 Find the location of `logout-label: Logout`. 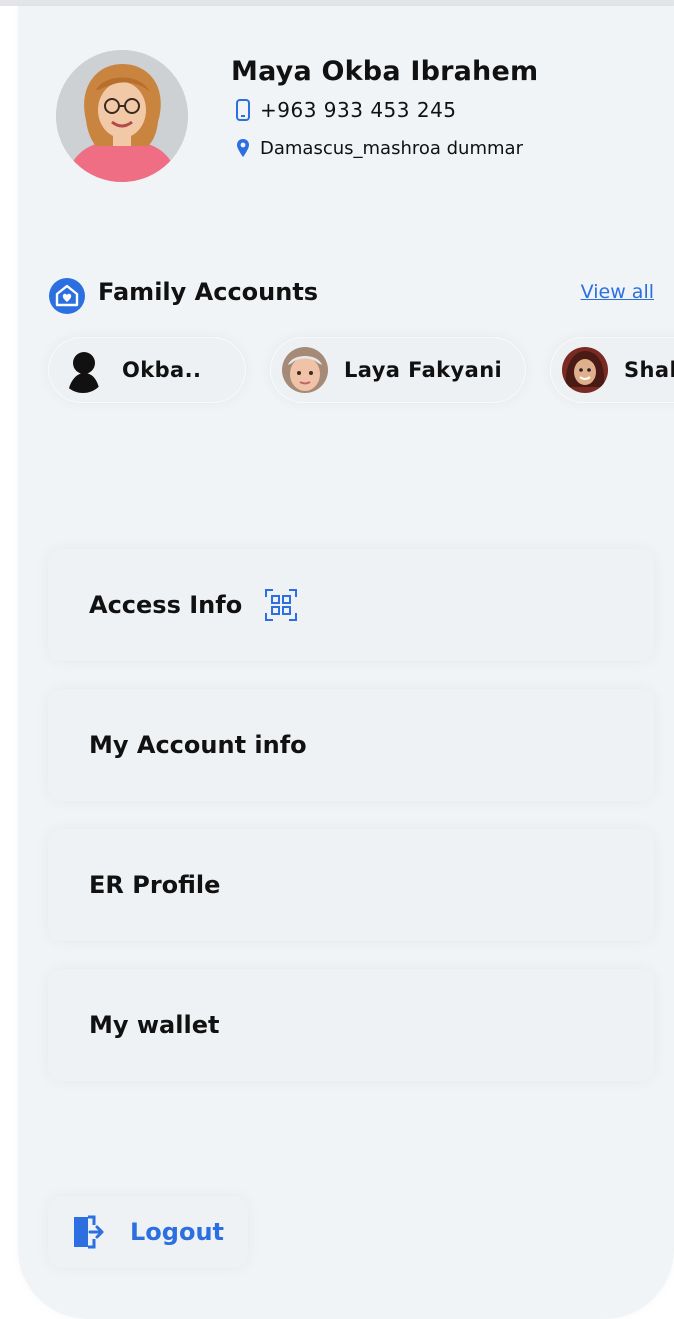

logout-label: Logout is located at coordinates (177, 1232).